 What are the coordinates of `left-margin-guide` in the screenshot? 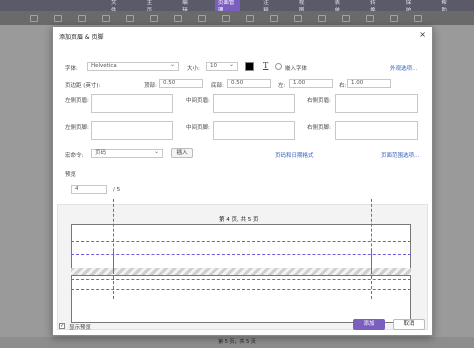 It's located at (113, 275).